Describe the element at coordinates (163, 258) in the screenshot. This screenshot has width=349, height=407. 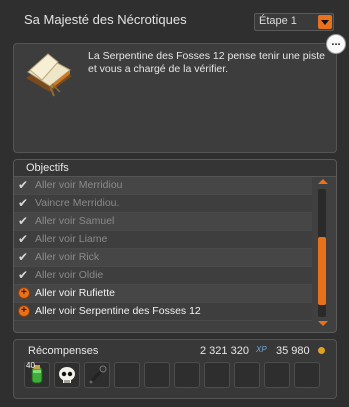
I see `objective-row: ✔ Aller voir Rick` at that location.